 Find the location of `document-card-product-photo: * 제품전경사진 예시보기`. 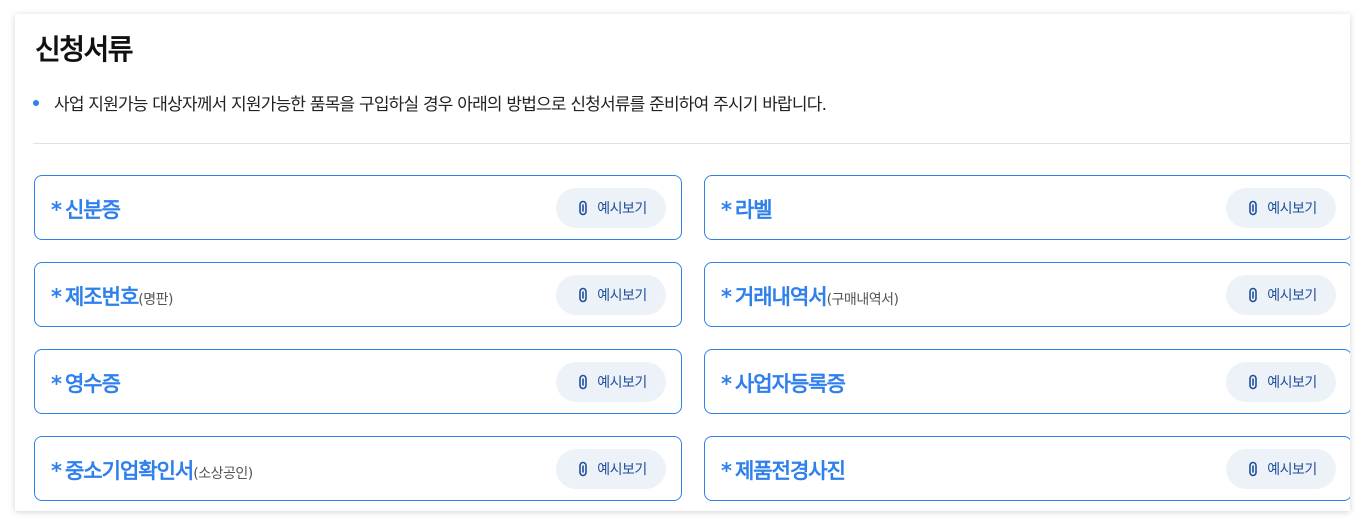

document-card-product-photo: * 제품전경사진 예시보기 is located at coordinates (1027, 468).